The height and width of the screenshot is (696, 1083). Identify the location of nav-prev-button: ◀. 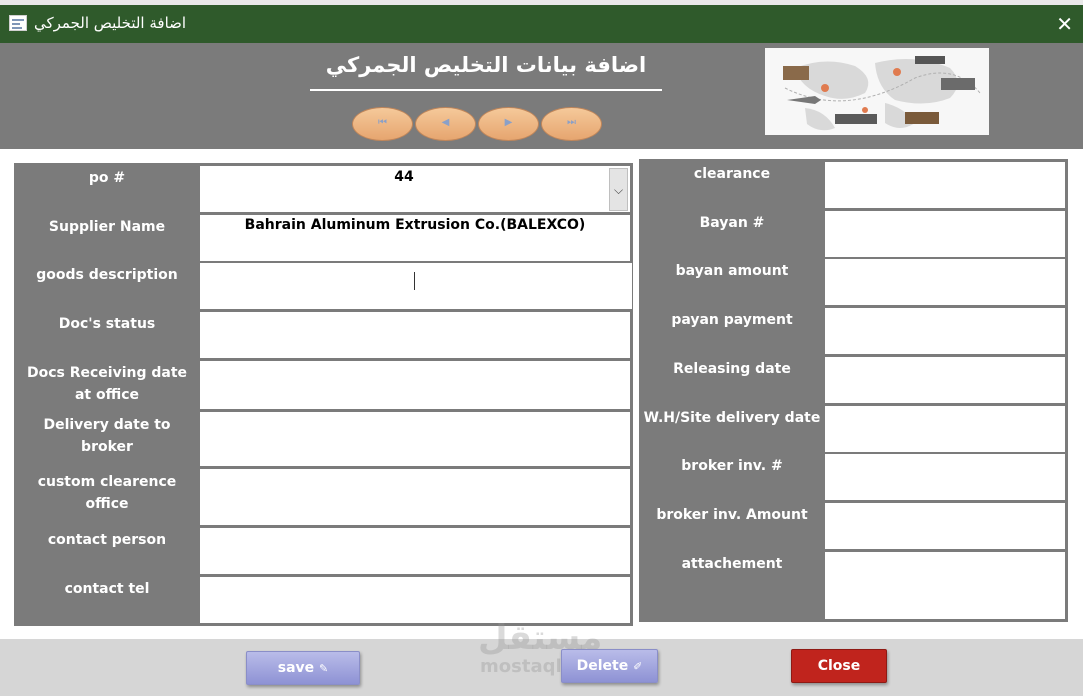
(445, 124).